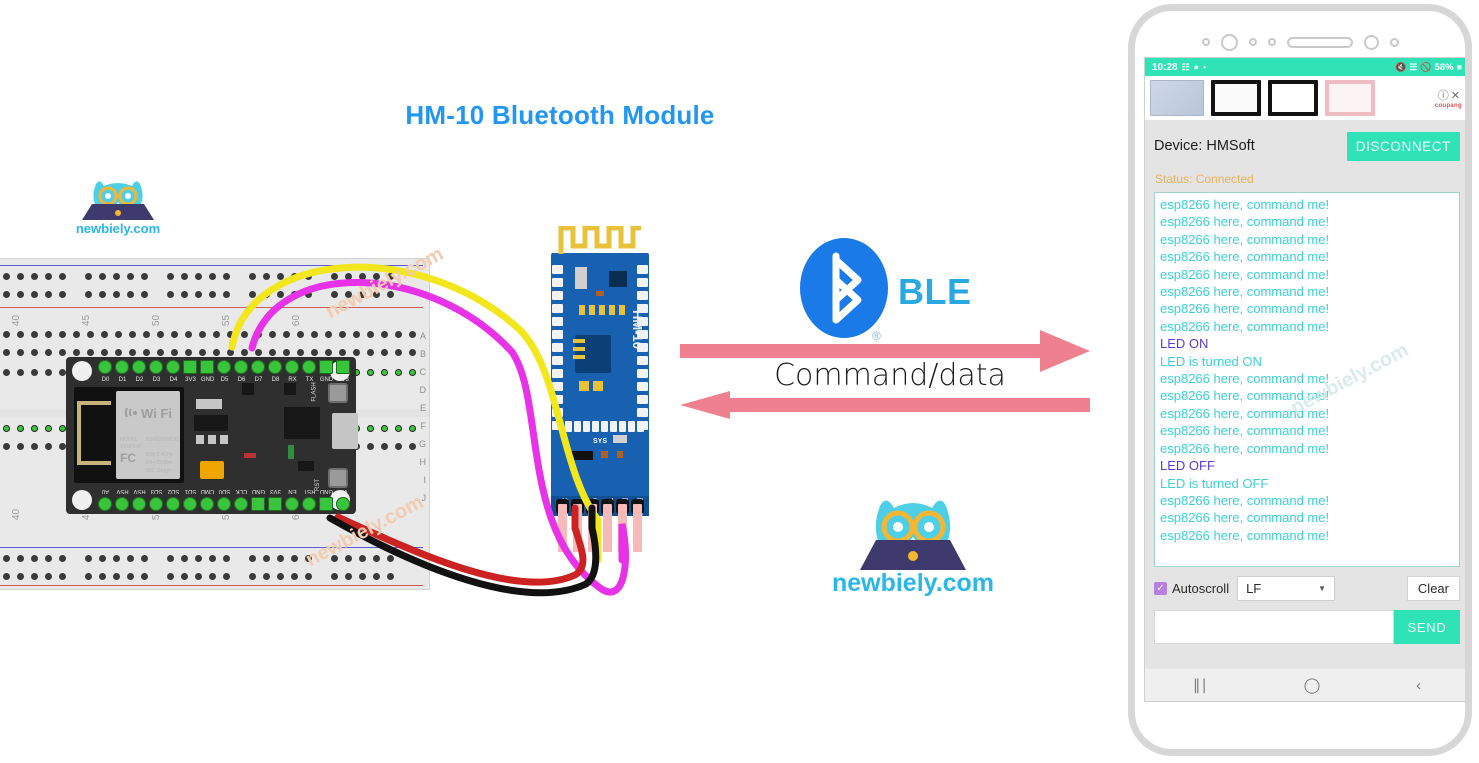 The image size is (1479, 763). Describe the element at coordinates (1418, 685) in the screenshot. I see `back-icon: ‹` at that location.